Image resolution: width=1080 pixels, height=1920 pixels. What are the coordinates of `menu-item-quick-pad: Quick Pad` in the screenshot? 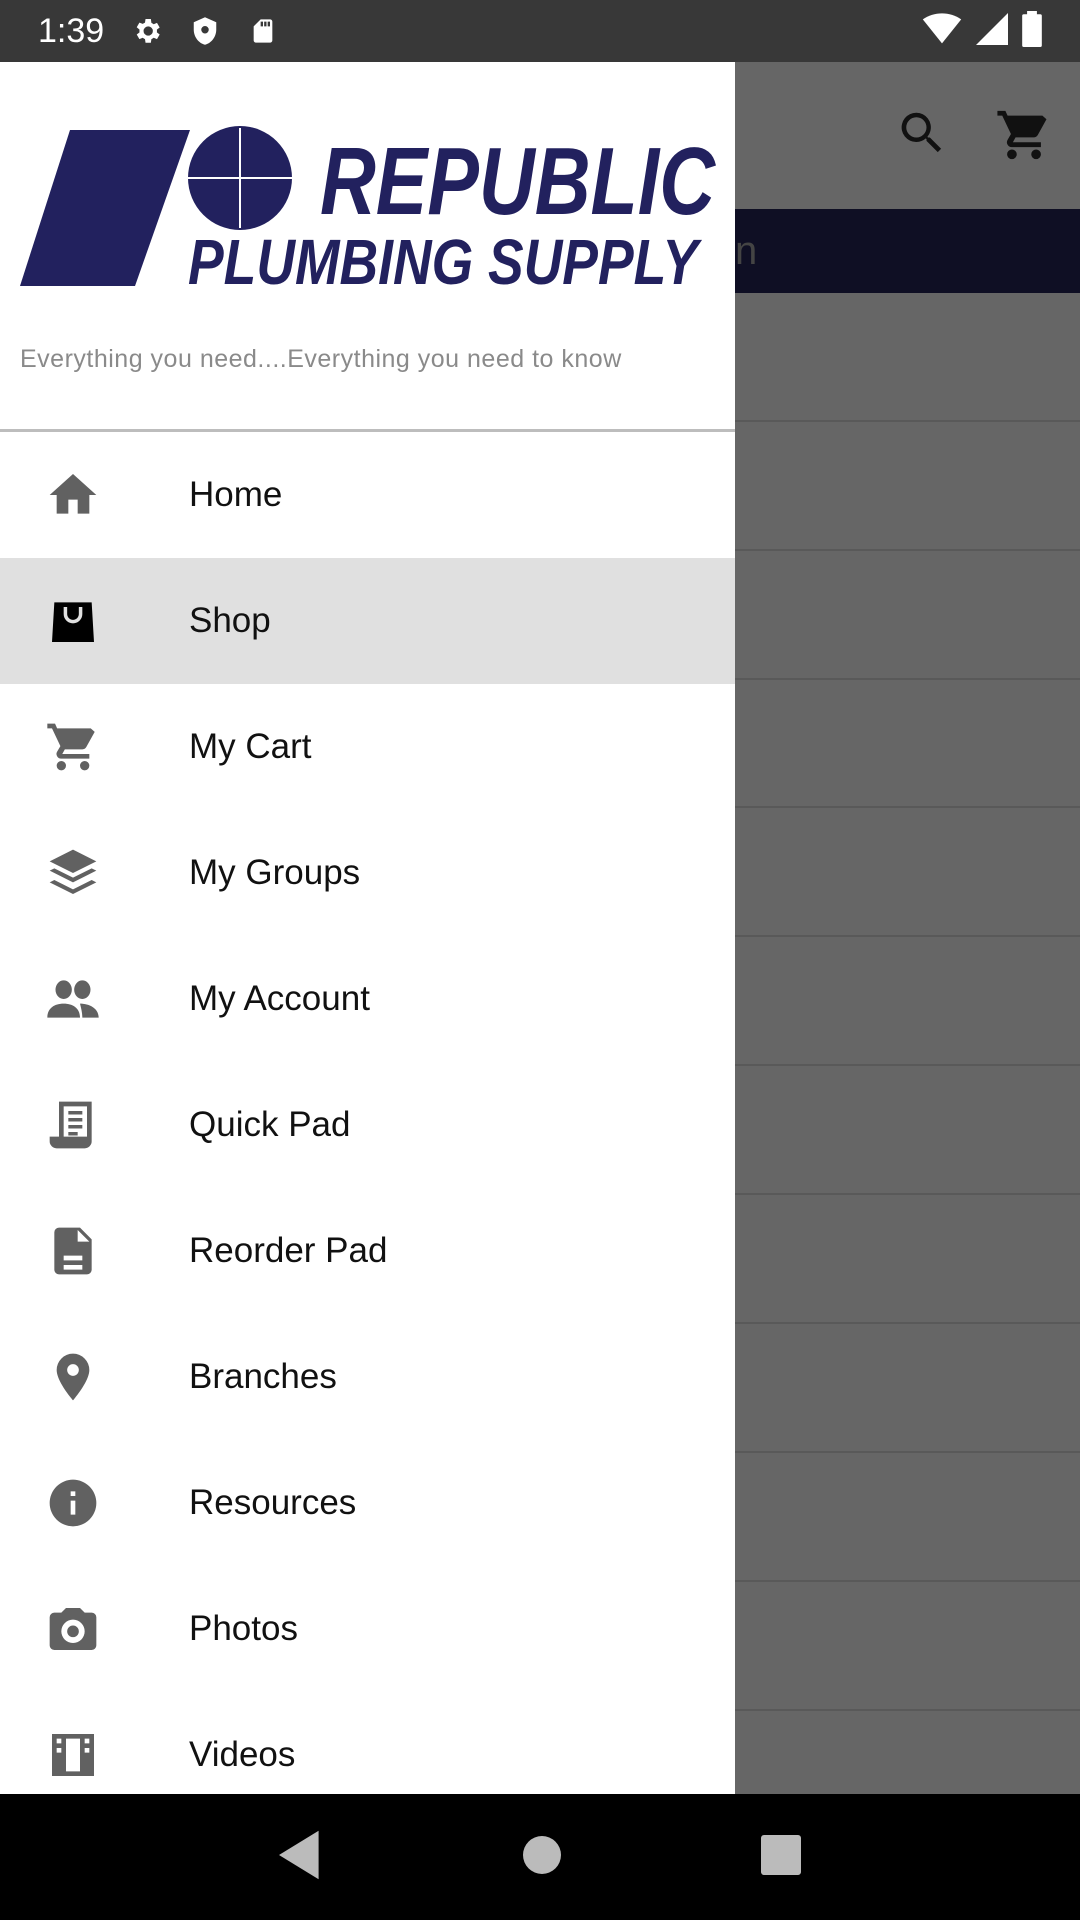 It's located at (367, 1125).